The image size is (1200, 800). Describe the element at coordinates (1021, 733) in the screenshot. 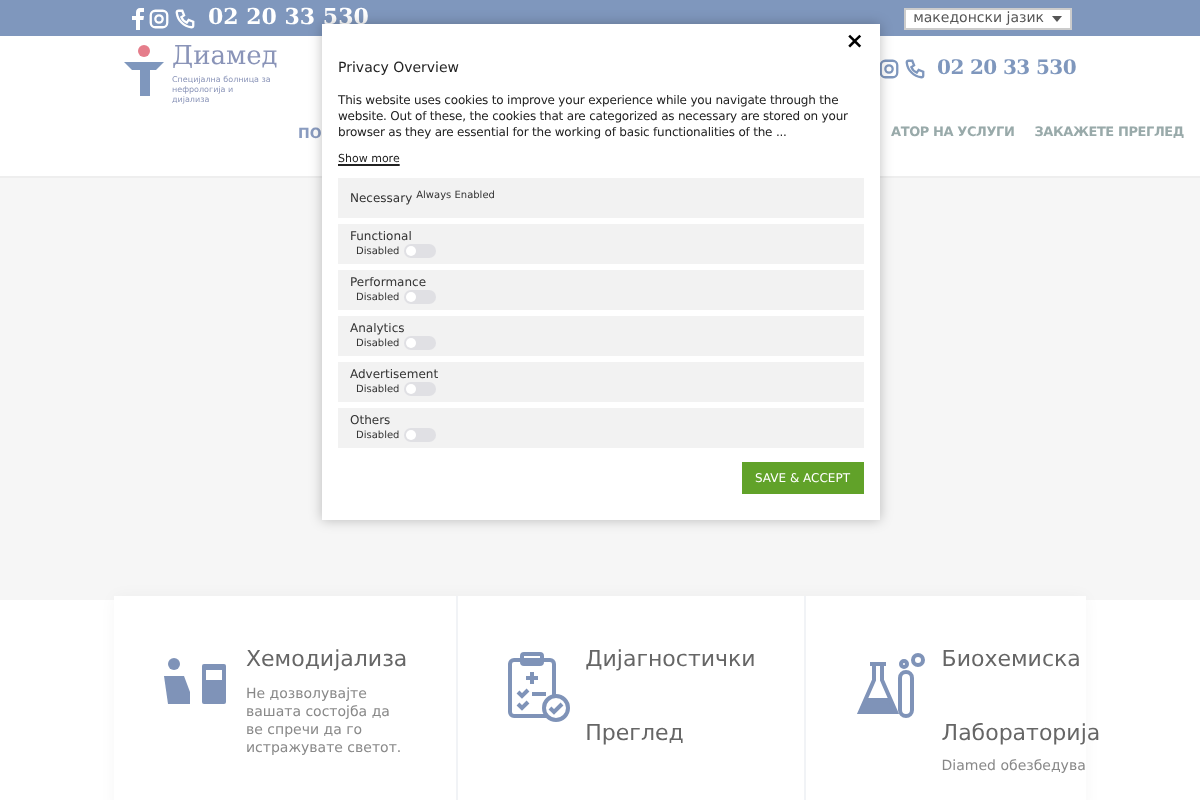

I see `service-title: Лабораторија` at that location.